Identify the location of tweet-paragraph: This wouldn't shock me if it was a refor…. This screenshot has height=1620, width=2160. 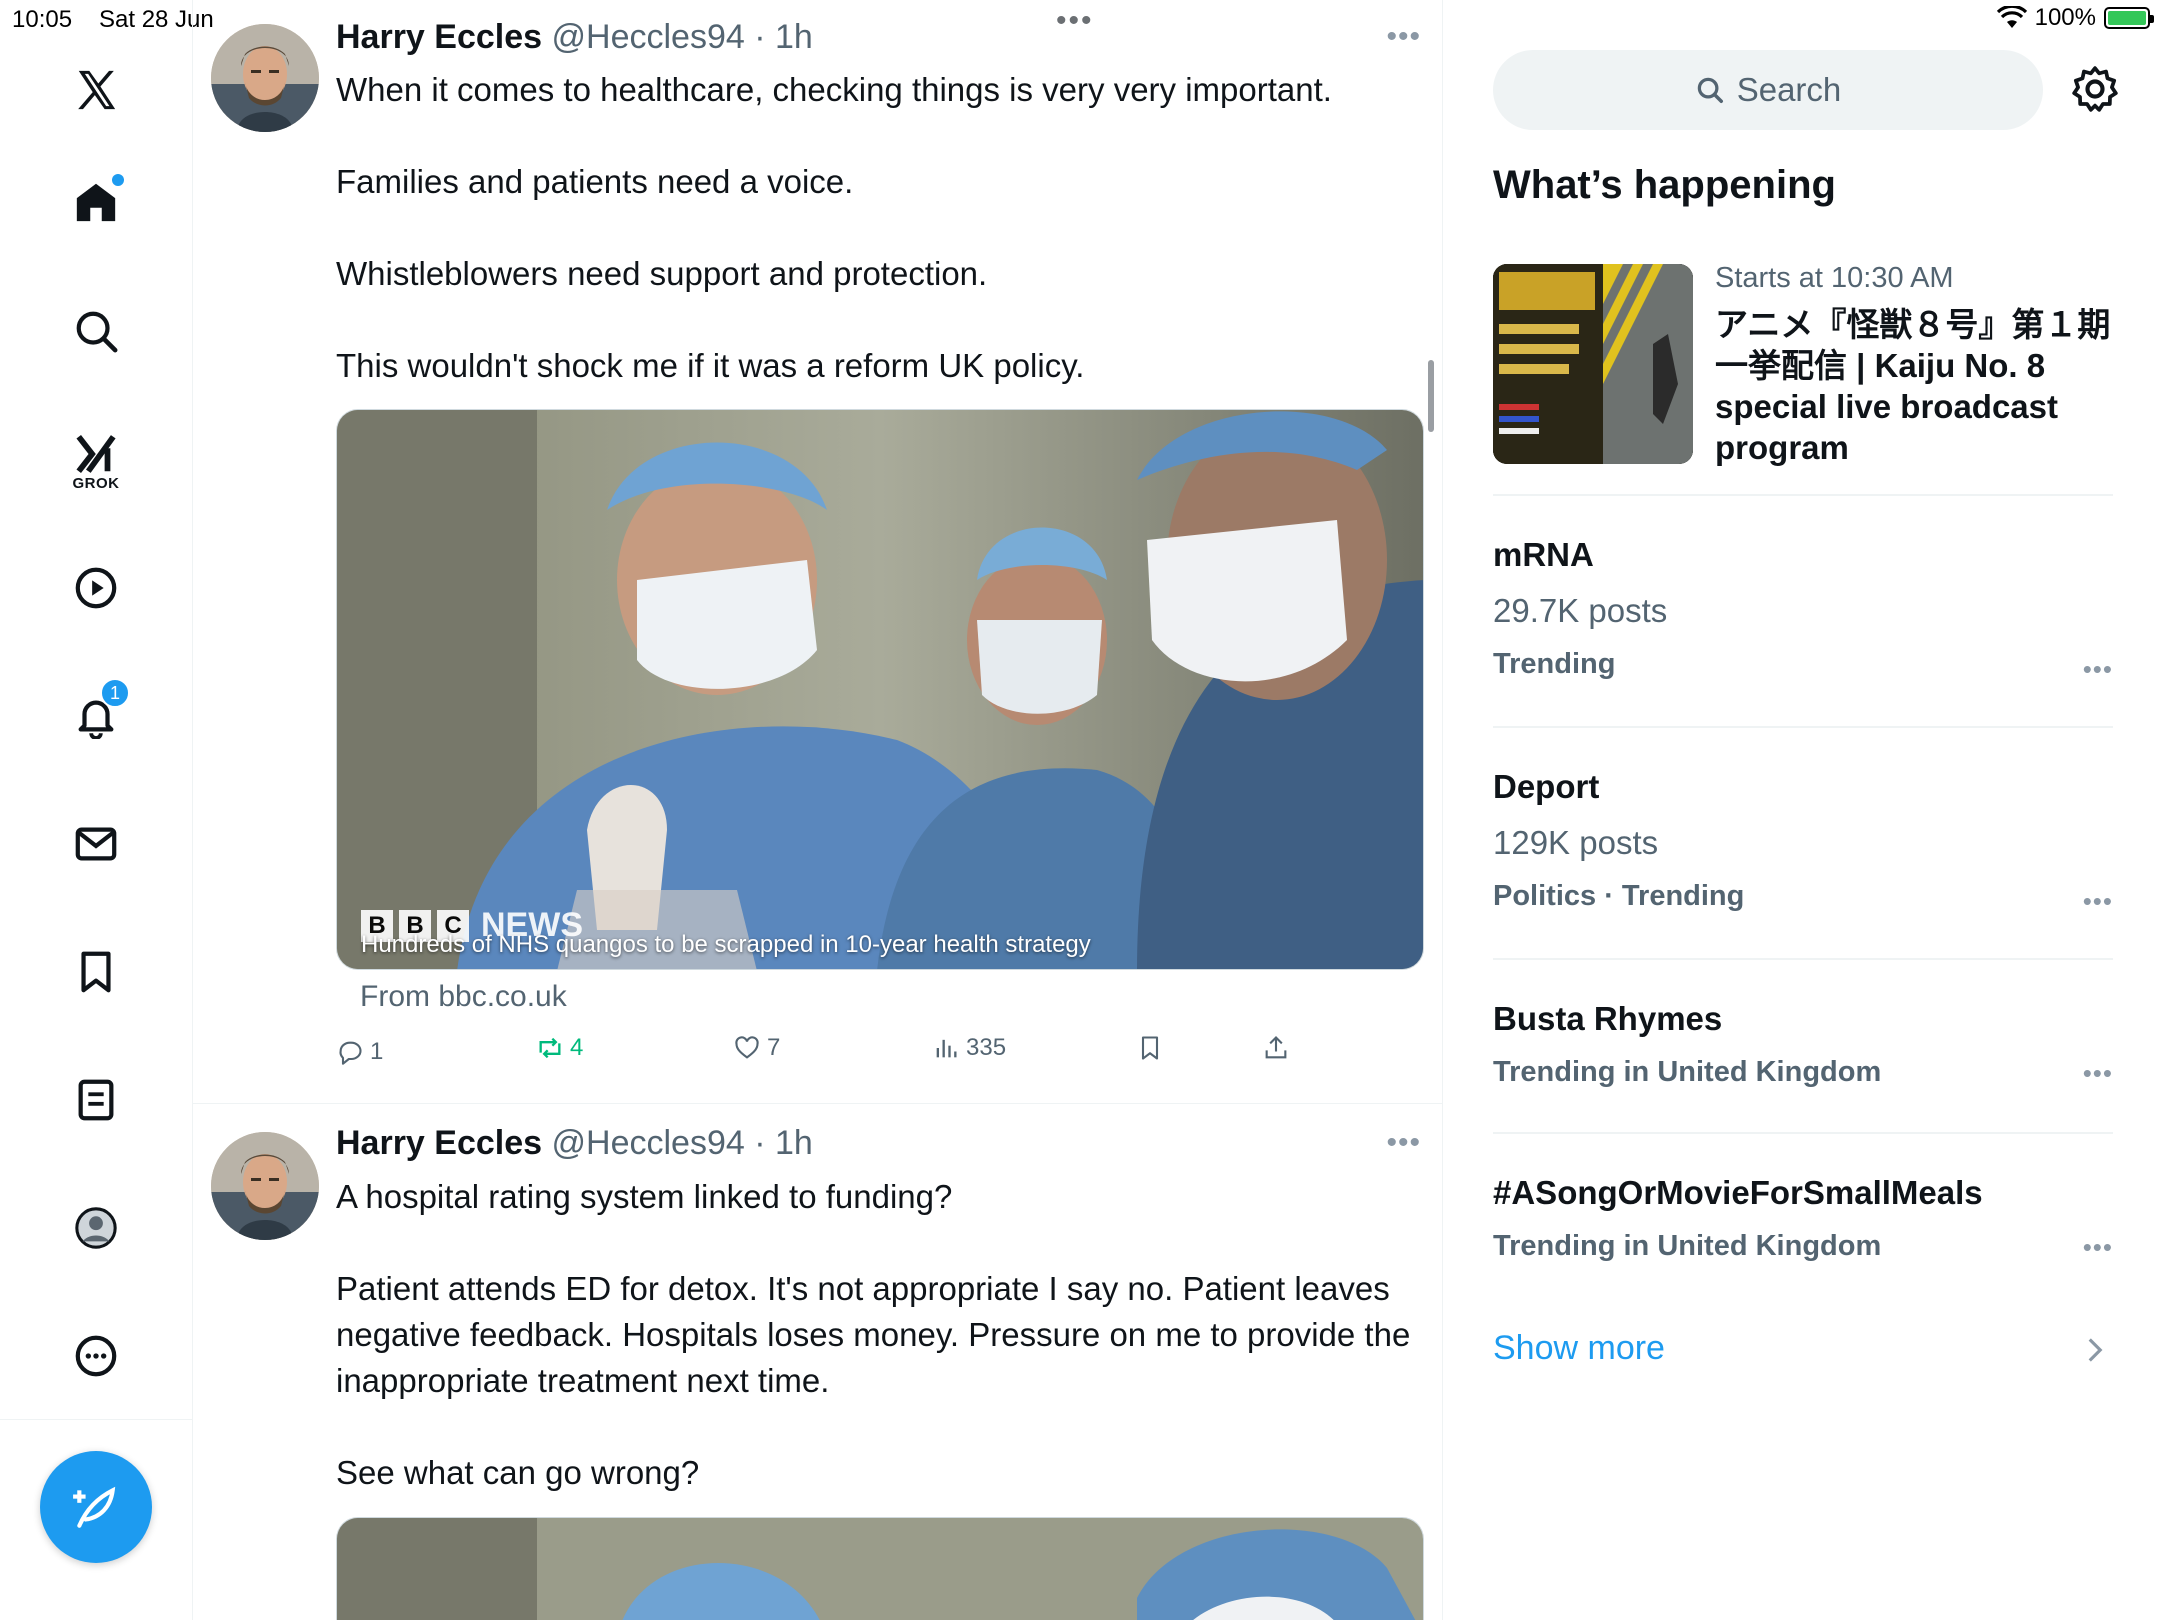
(710, 365).